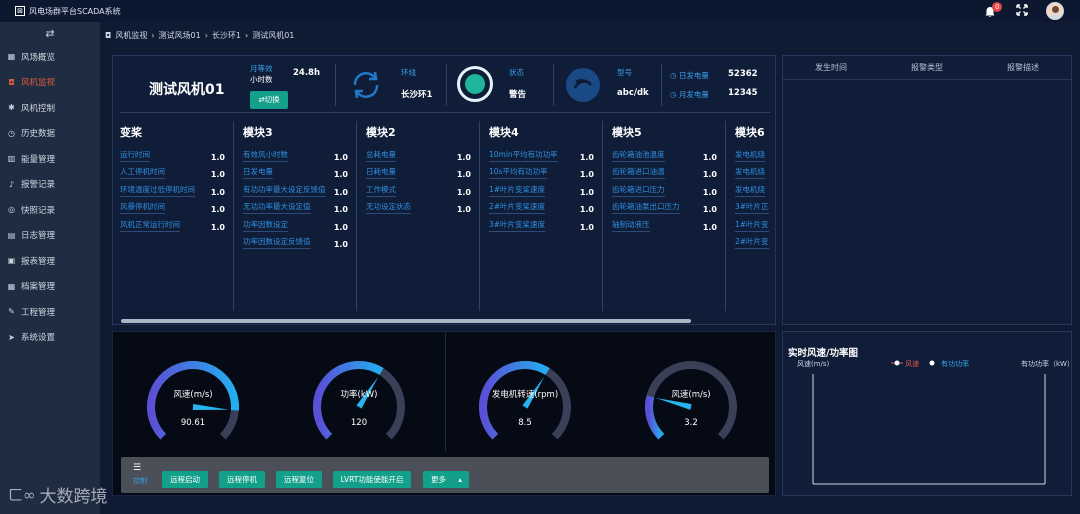  What do you see at coordinates (172, 205) in the screenshot?
I see `module-row: 风暴停机时间 1.0` at bounding box center [172, 205].